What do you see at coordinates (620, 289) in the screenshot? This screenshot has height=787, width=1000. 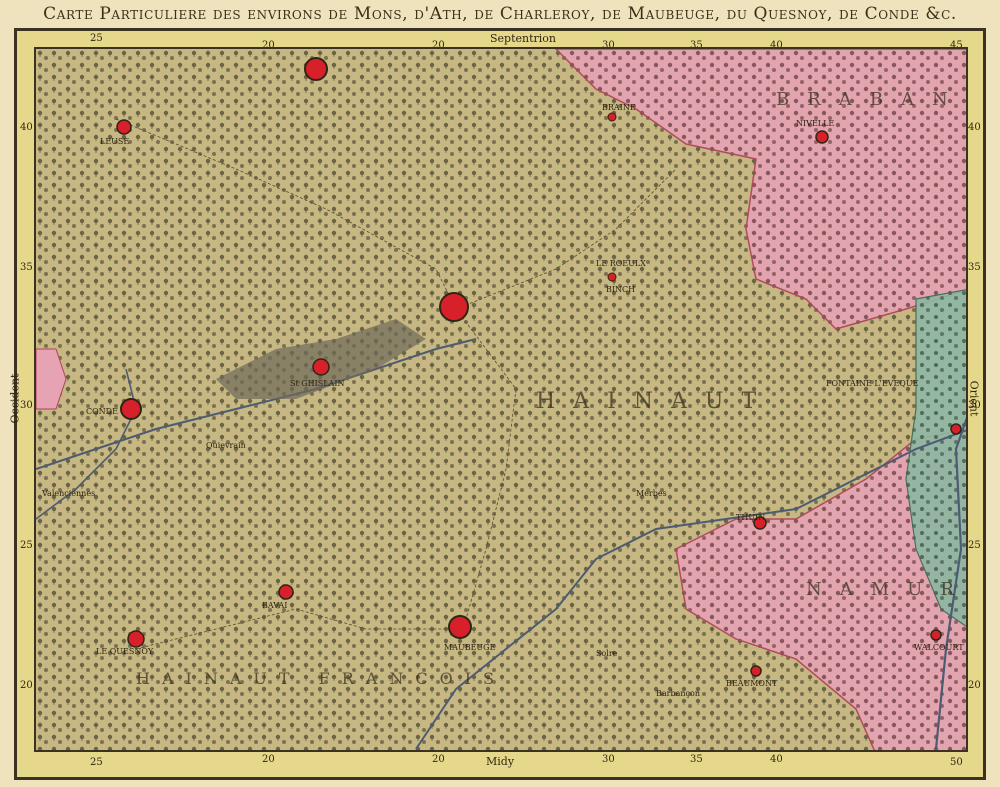 I see `place-binch: BINCH` at bounding box center [620, 289].